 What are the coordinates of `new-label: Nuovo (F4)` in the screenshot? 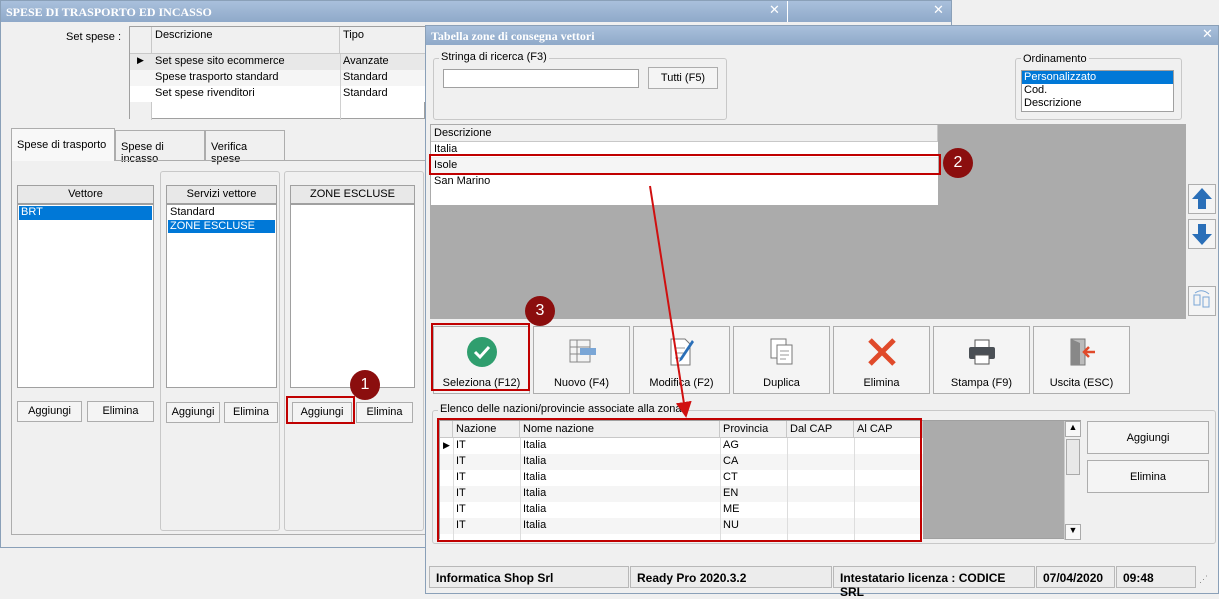 It's located at (581, 383).